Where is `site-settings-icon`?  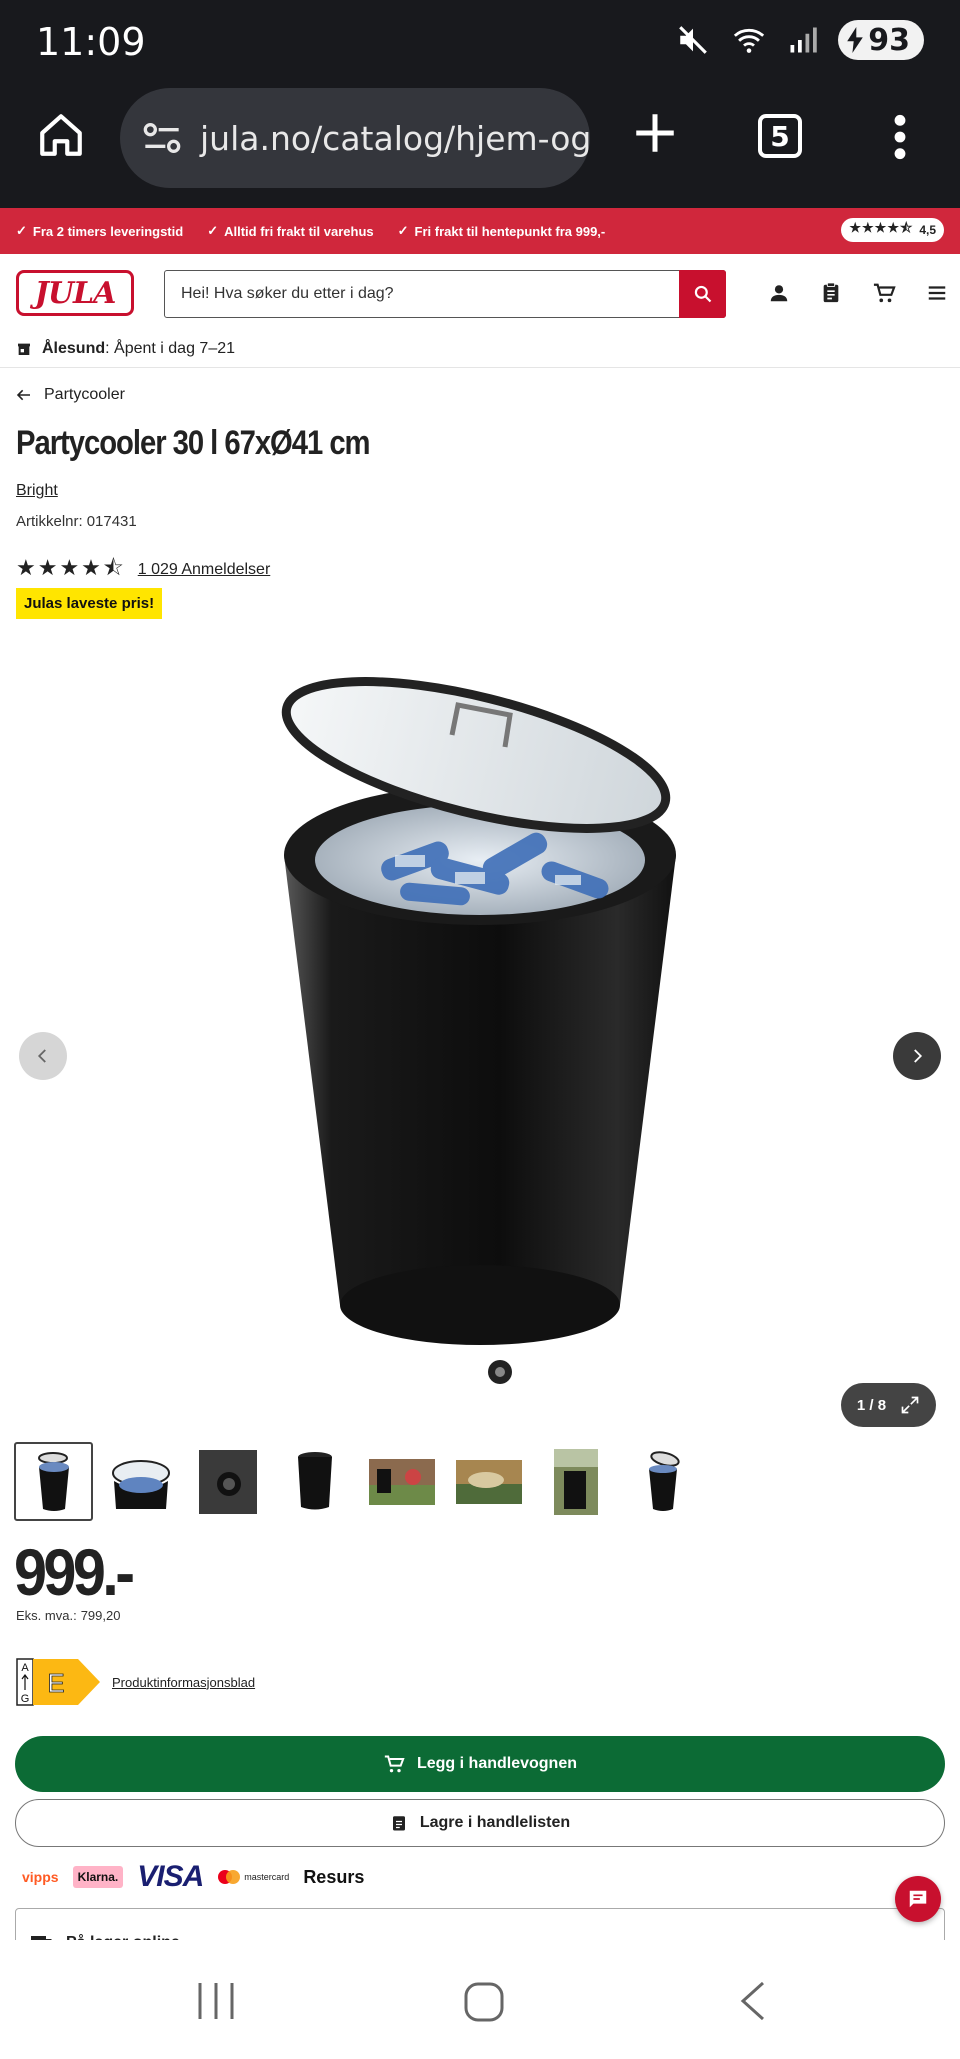
site-settings-icon is located at coordinates (162, 138).